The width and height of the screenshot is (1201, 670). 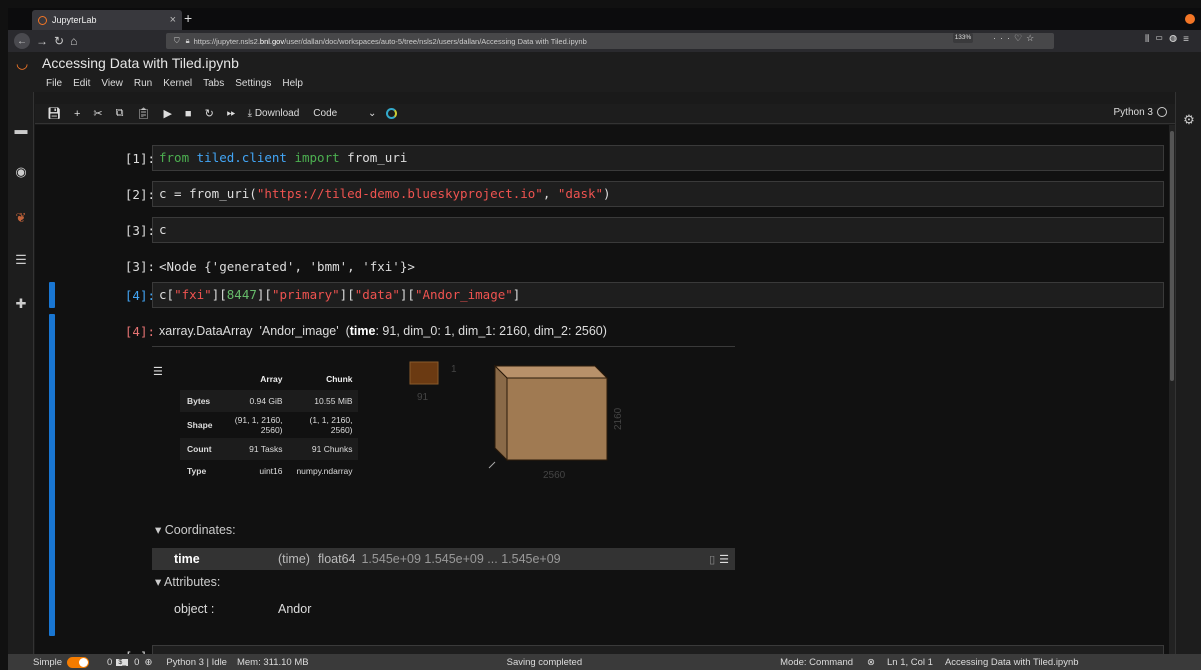 What do you see at coordinates (305, 294) in the screenshot?
I see `code-token: "primary"` at bounding box center [305, 294].